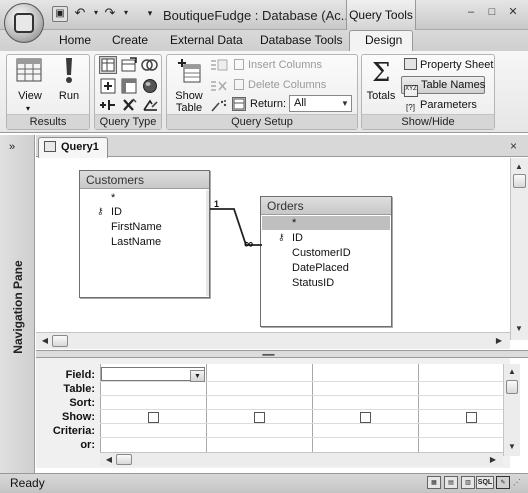 The image size is (528, 493). I want to click on office-button, so click(24, 23).